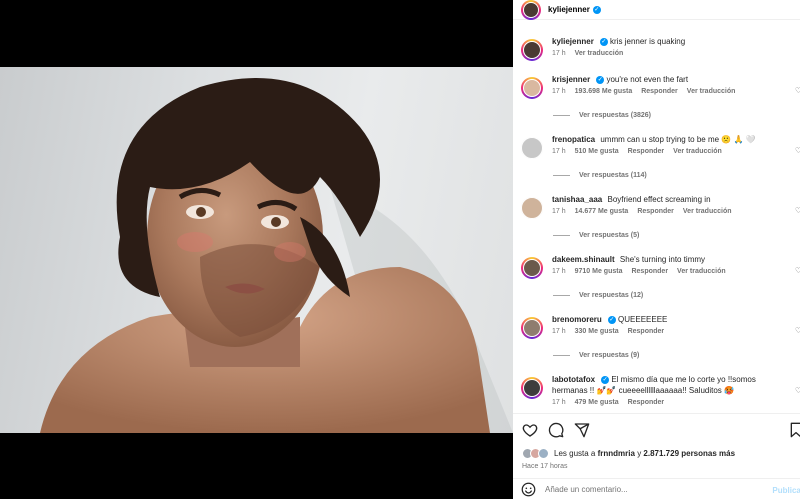  I want to click on view-replies-button: Ver respuestas (9), so click(596, 355).